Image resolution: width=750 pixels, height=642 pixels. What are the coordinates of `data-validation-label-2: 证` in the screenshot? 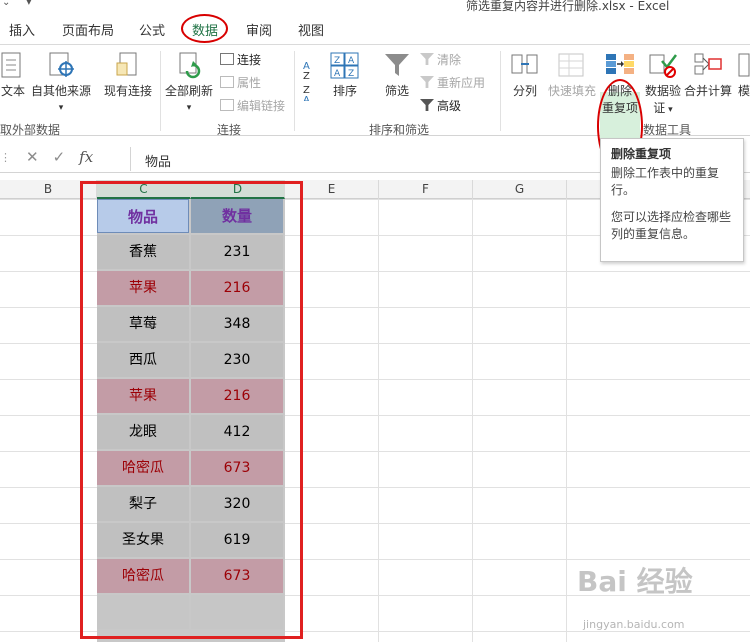 It's located at (659, 108).